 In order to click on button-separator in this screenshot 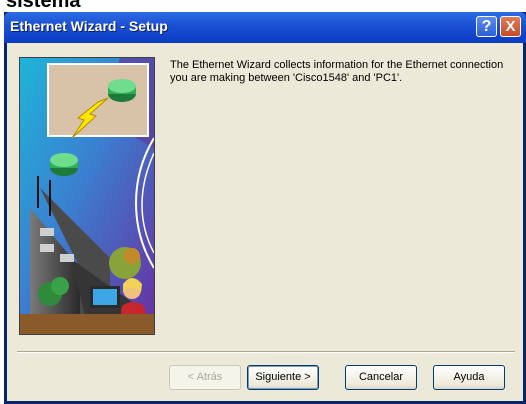, I will do `click(266, 352)`.